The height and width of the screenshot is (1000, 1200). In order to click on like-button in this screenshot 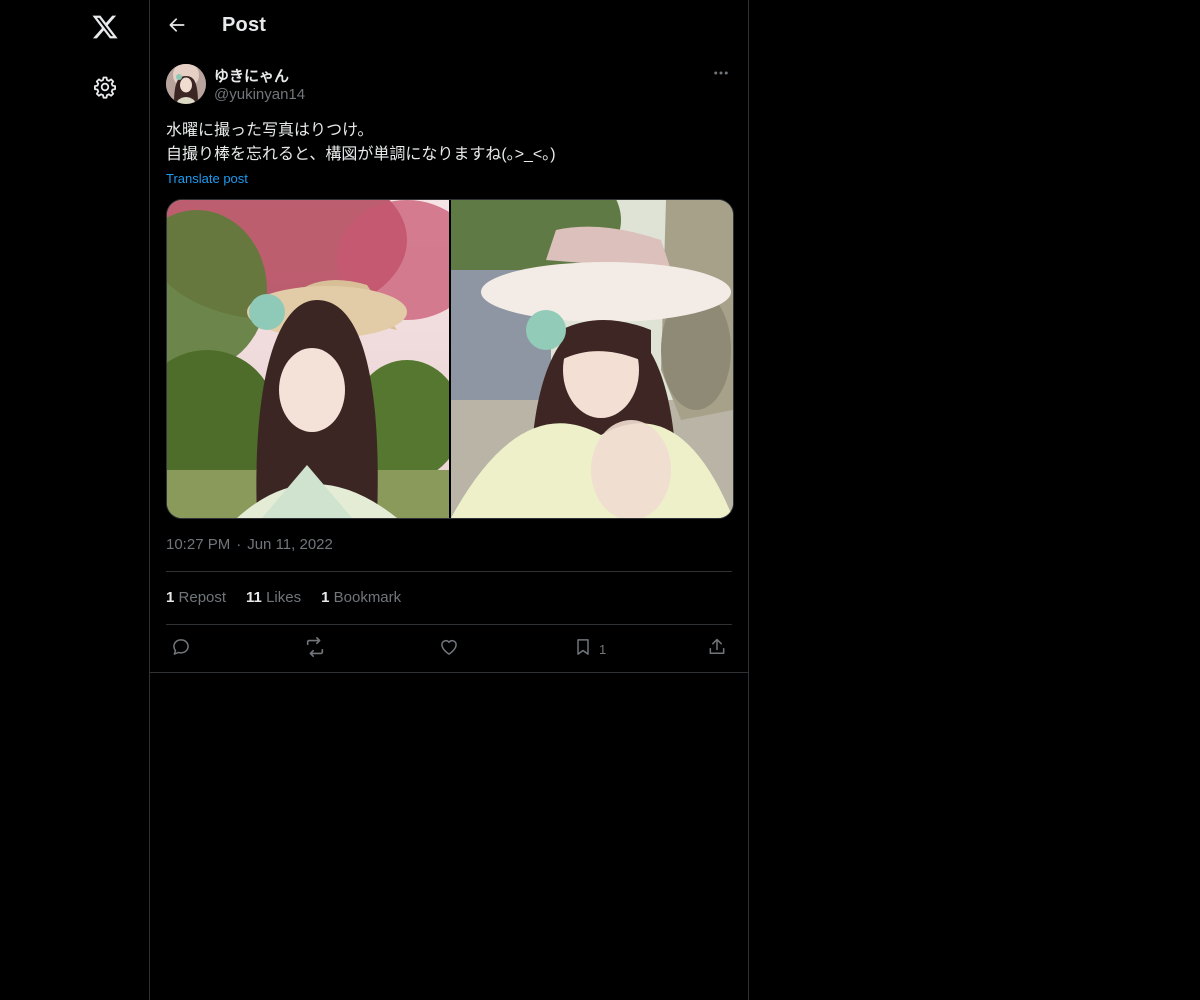, I will do `click(449, 649)`.